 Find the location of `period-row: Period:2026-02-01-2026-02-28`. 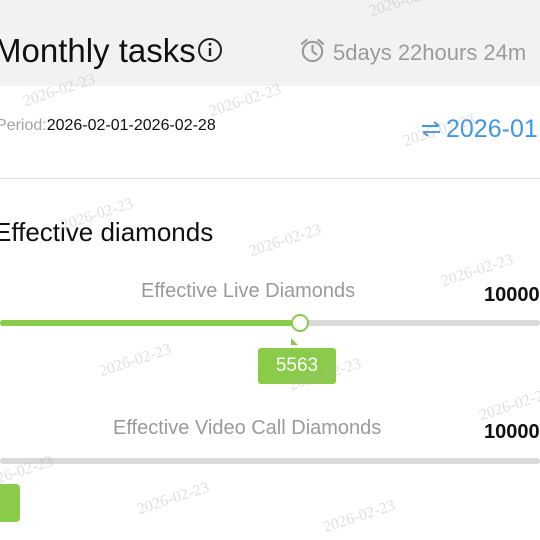

period-row: Period:2026-02-01-2026-02-28 is located at coordinates (108, 126).